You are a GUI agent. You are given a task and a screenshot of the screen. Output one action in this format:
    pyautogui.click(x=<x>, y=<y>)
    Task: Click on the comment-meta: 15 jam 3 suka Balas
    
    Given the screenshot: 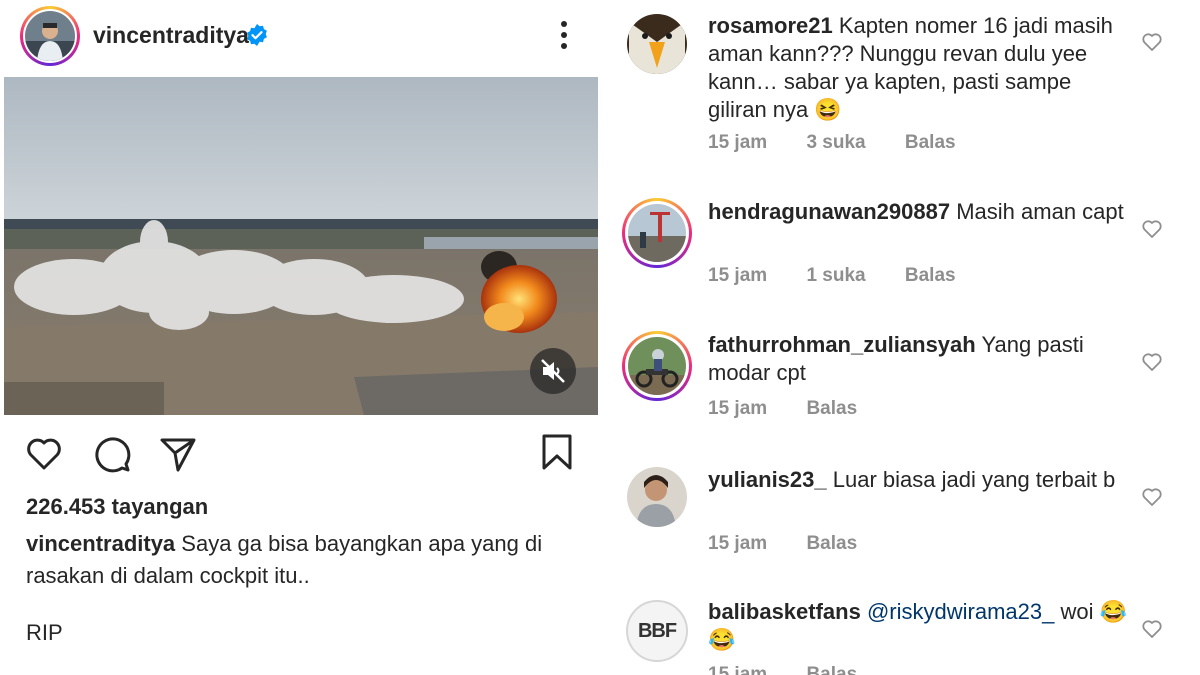 What is the action you would take?
    pyautogui.click(x=849, y=143)
    